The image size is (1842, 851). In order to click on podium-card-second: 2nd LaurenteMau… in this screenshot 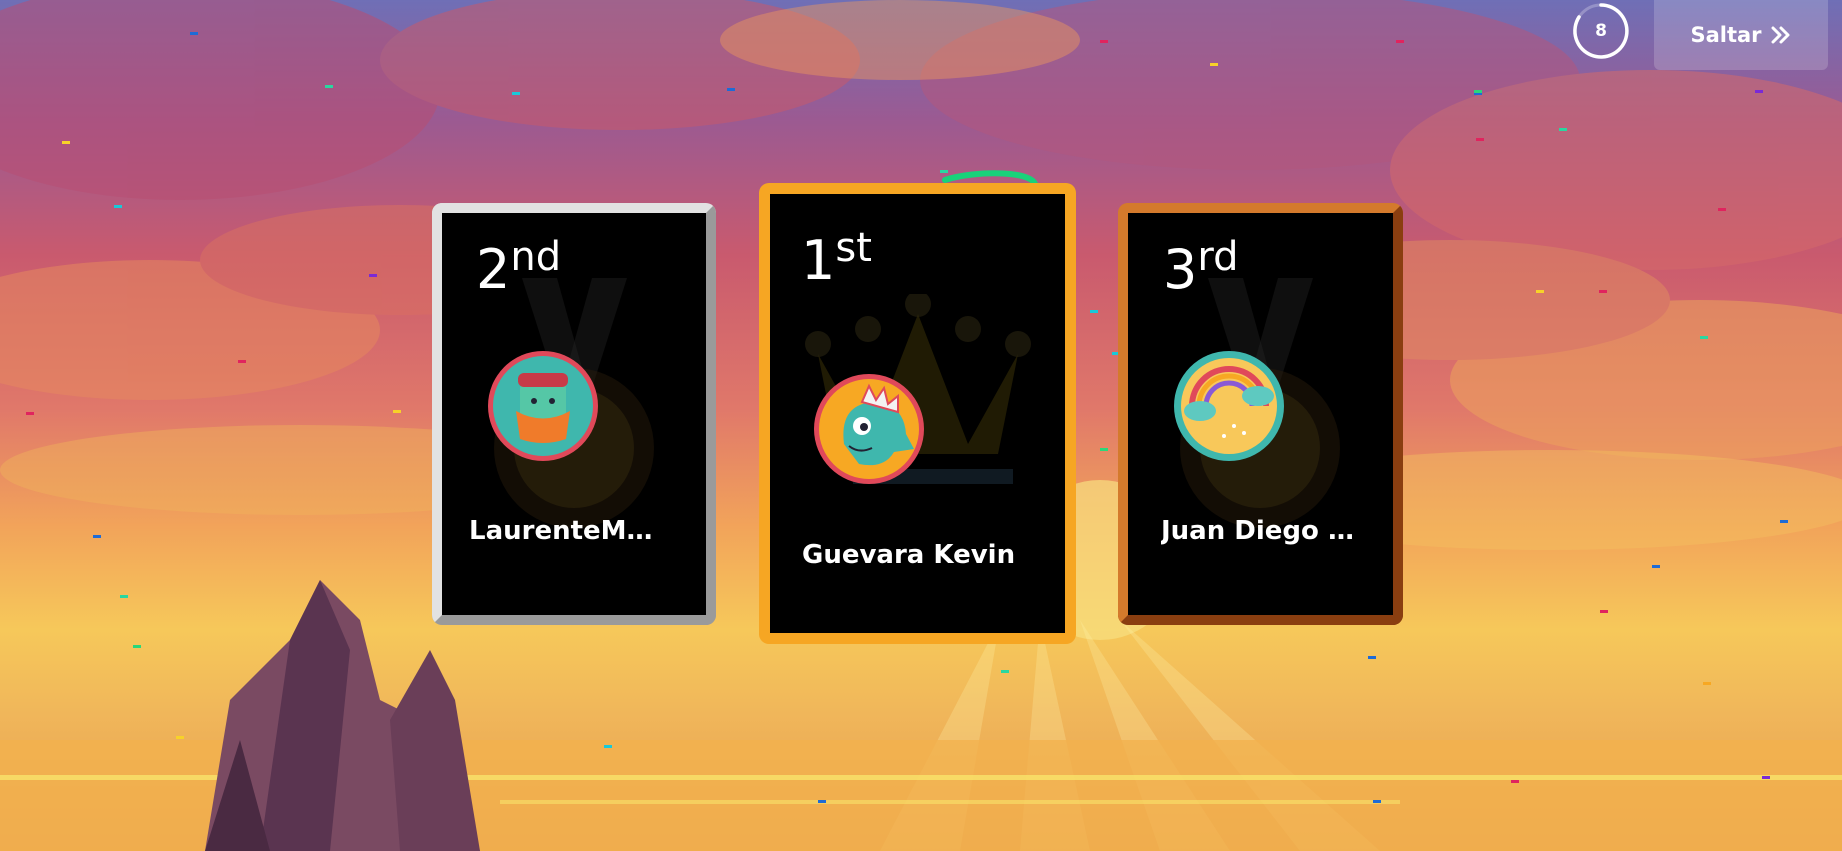, I will do `click(574, 414)`.